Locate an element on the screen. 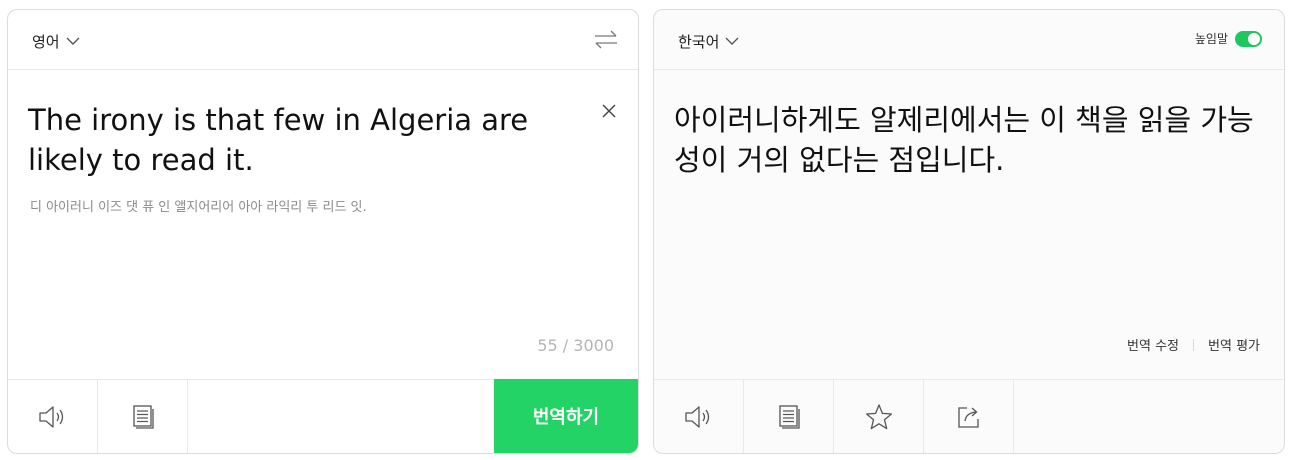 Image resolution: width=1290 pixels, height=460 pixels. honorific-toggle is located at coordinates (1248, 38).